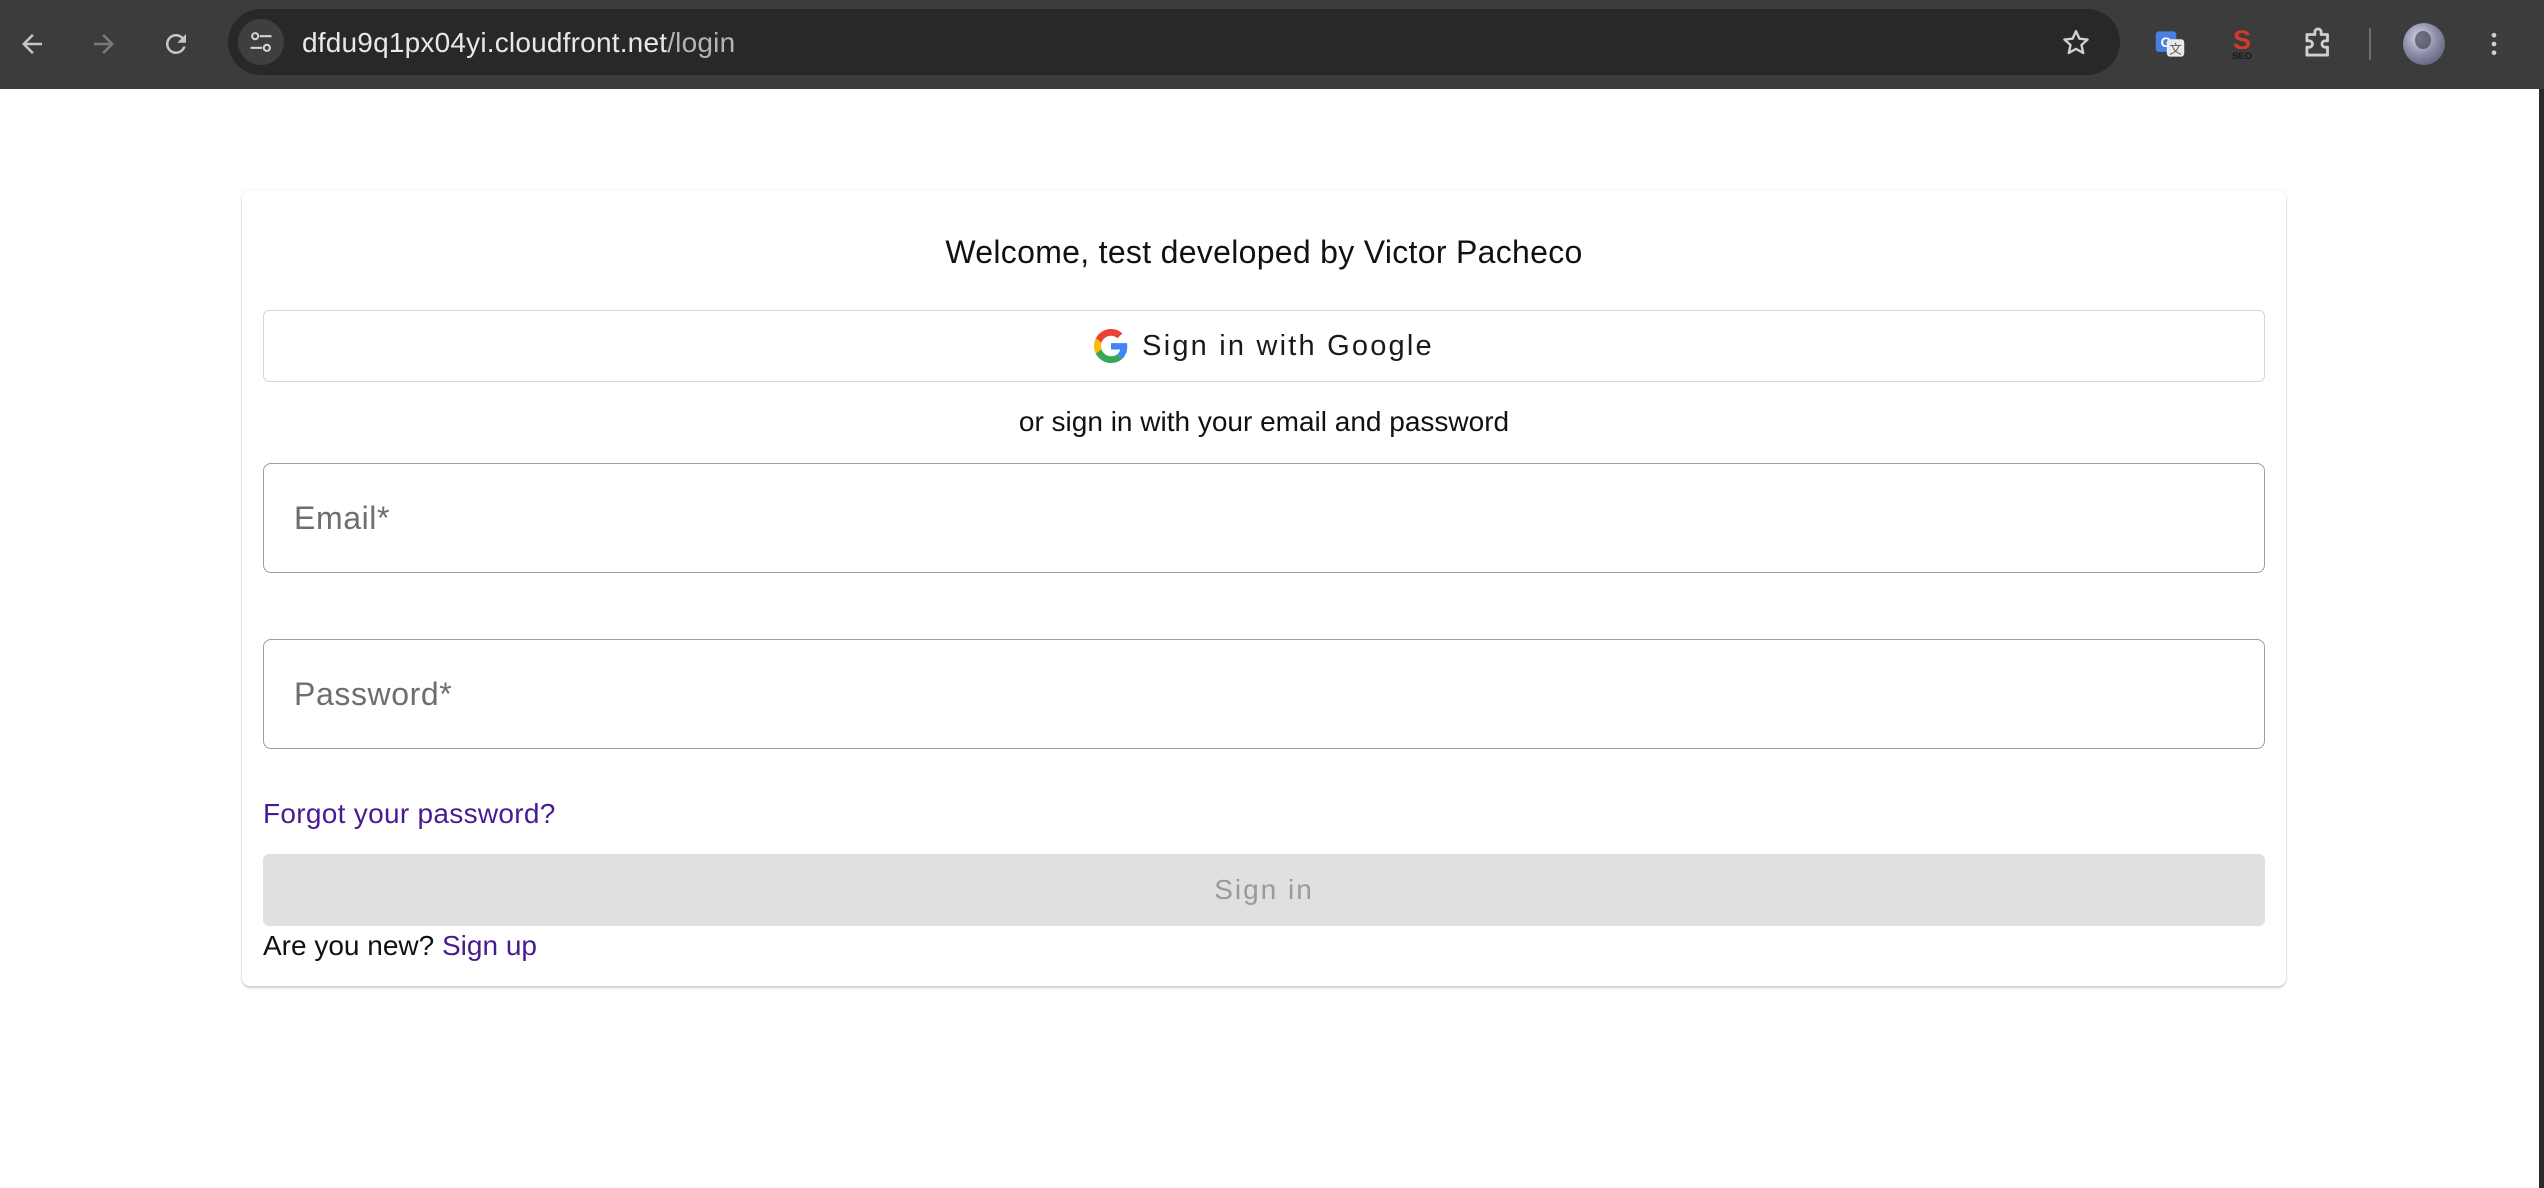  What do you see at coordinates (1174, 42) in the screenshot?
I see `address-bar: dfdu9q1px04yi.cloudfront.net/login` at bounding box center [1174, 42].